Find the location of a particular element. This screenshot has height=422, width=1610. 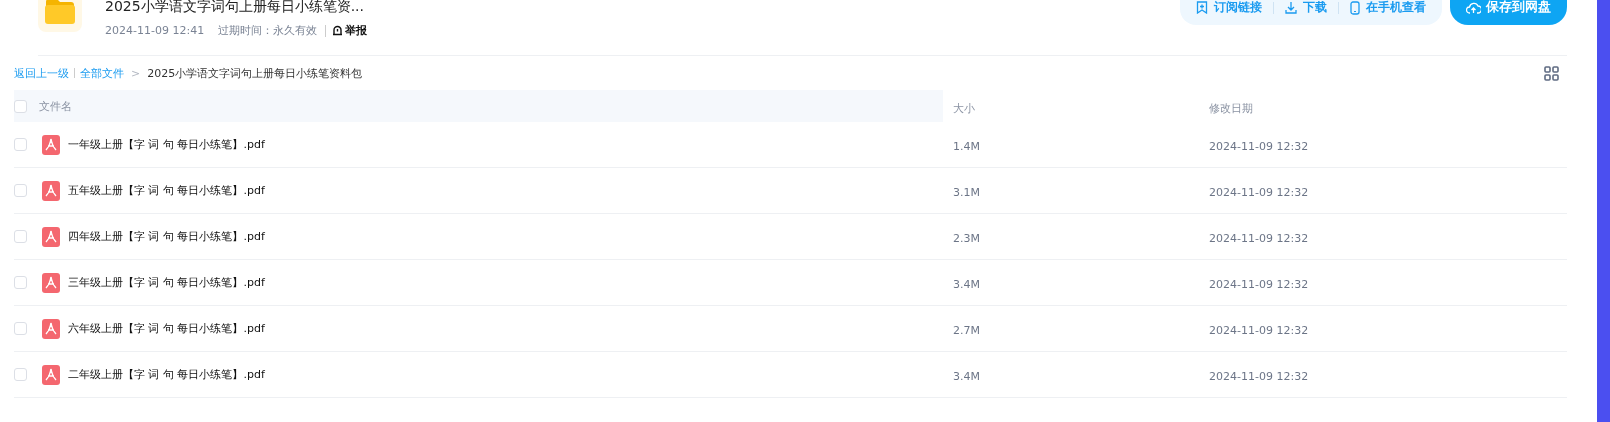

column-header: 文件名 is located at coordinates (55, 106).